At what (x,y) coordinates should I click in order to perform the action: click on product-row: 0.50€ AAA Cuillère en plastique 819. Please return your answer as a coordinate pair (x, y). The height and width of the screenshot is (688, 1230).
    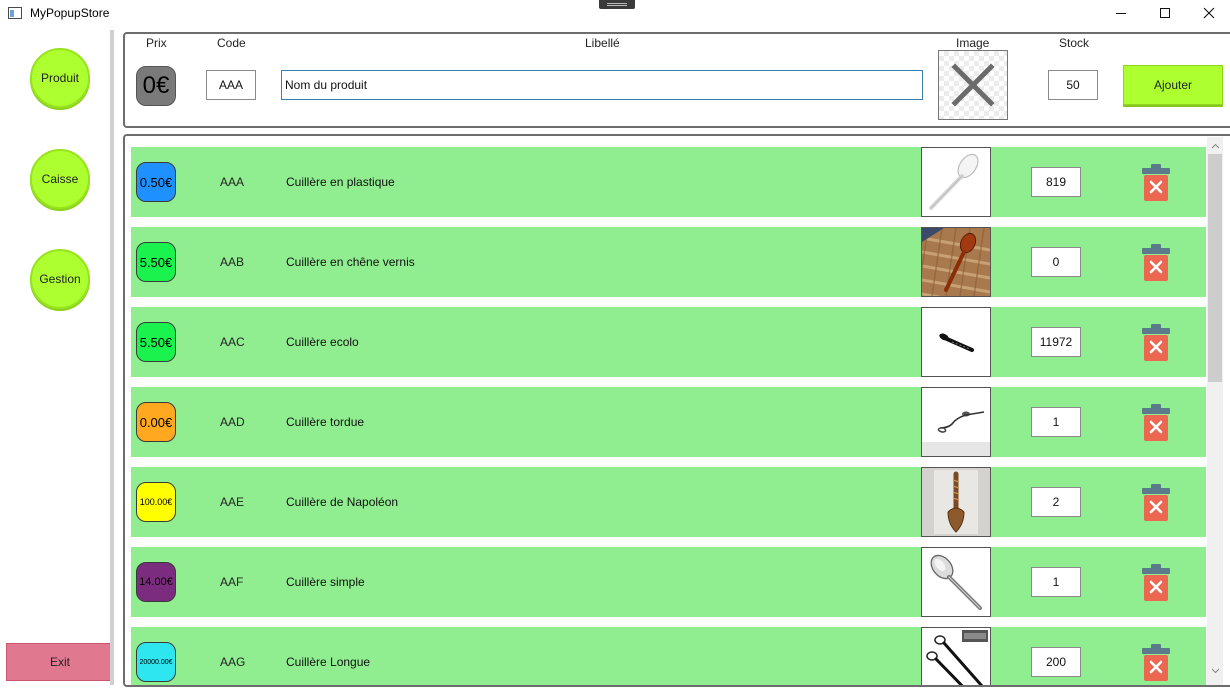
    Looking at the image, I should click on (668, 182).